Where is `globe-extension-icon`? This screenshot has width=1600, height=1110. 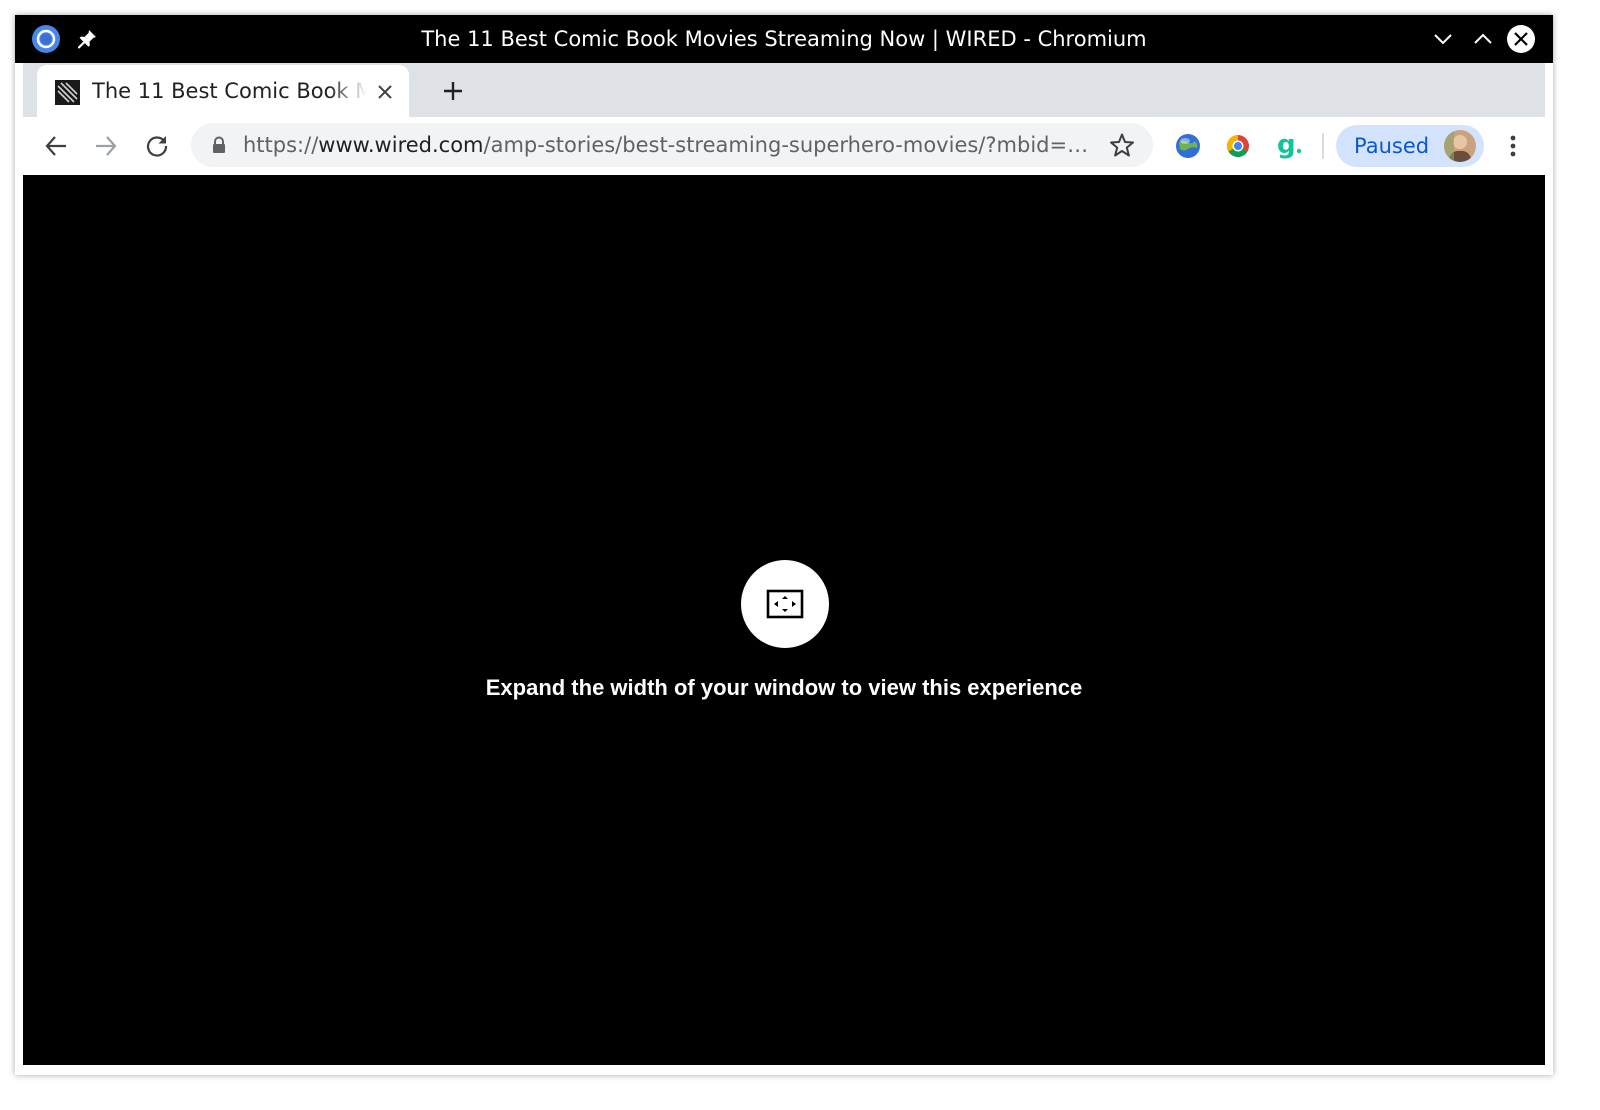
globe-extension-icon is located at coordinates (1188, 146).